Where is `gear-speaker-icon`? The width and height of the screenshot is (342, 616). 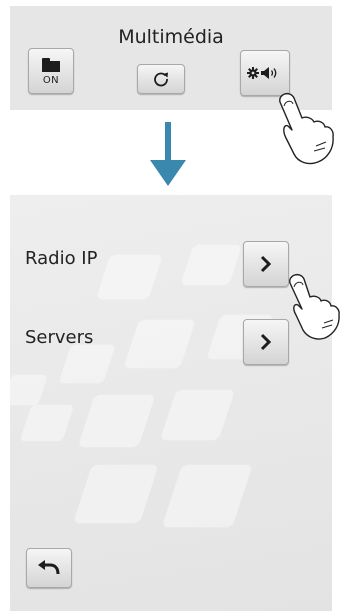 gear-speaker-icon is located at coordinates (262, 73).